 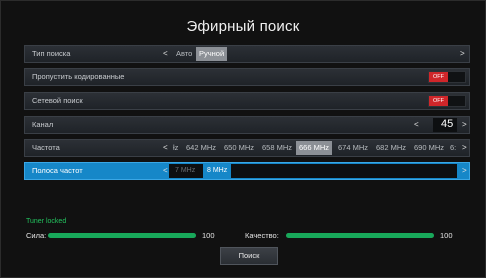 What do you see at coordinates (175, 148) in the screenshot?
I see `frequency-option: łz` at bounding box center [175, 148].